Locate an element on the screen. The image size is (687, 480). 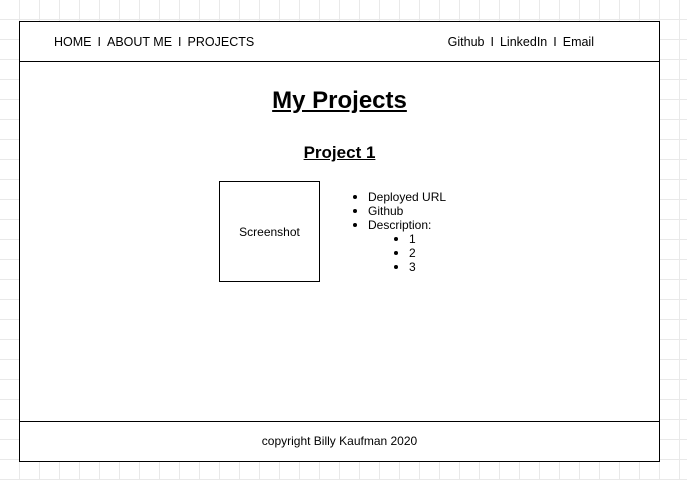
description-subitem: 2 is located at coordinates (419, 253).